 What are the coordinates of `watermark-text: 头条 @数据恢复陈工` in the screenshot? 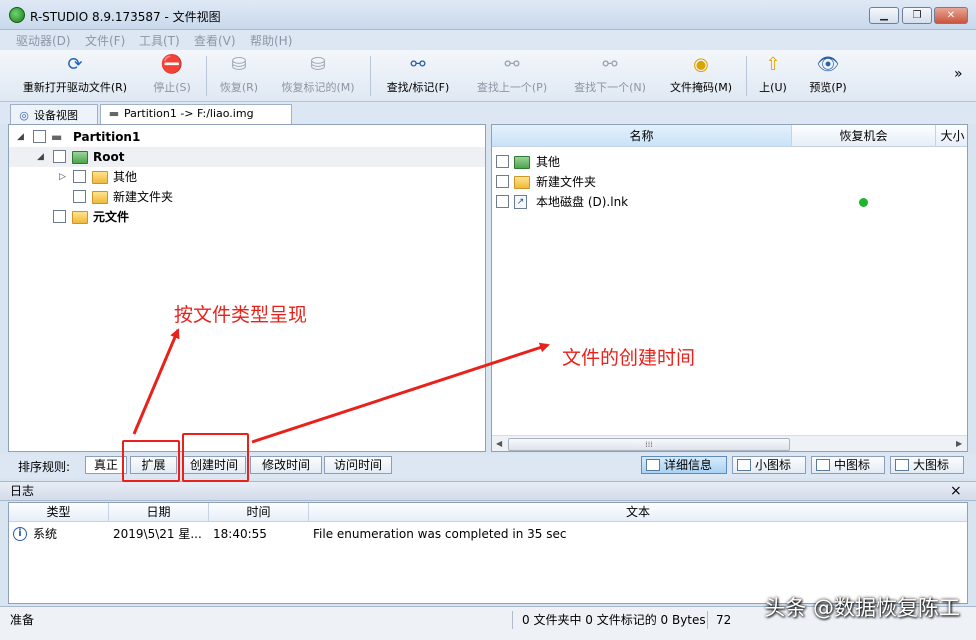 It's located at (862, 608).